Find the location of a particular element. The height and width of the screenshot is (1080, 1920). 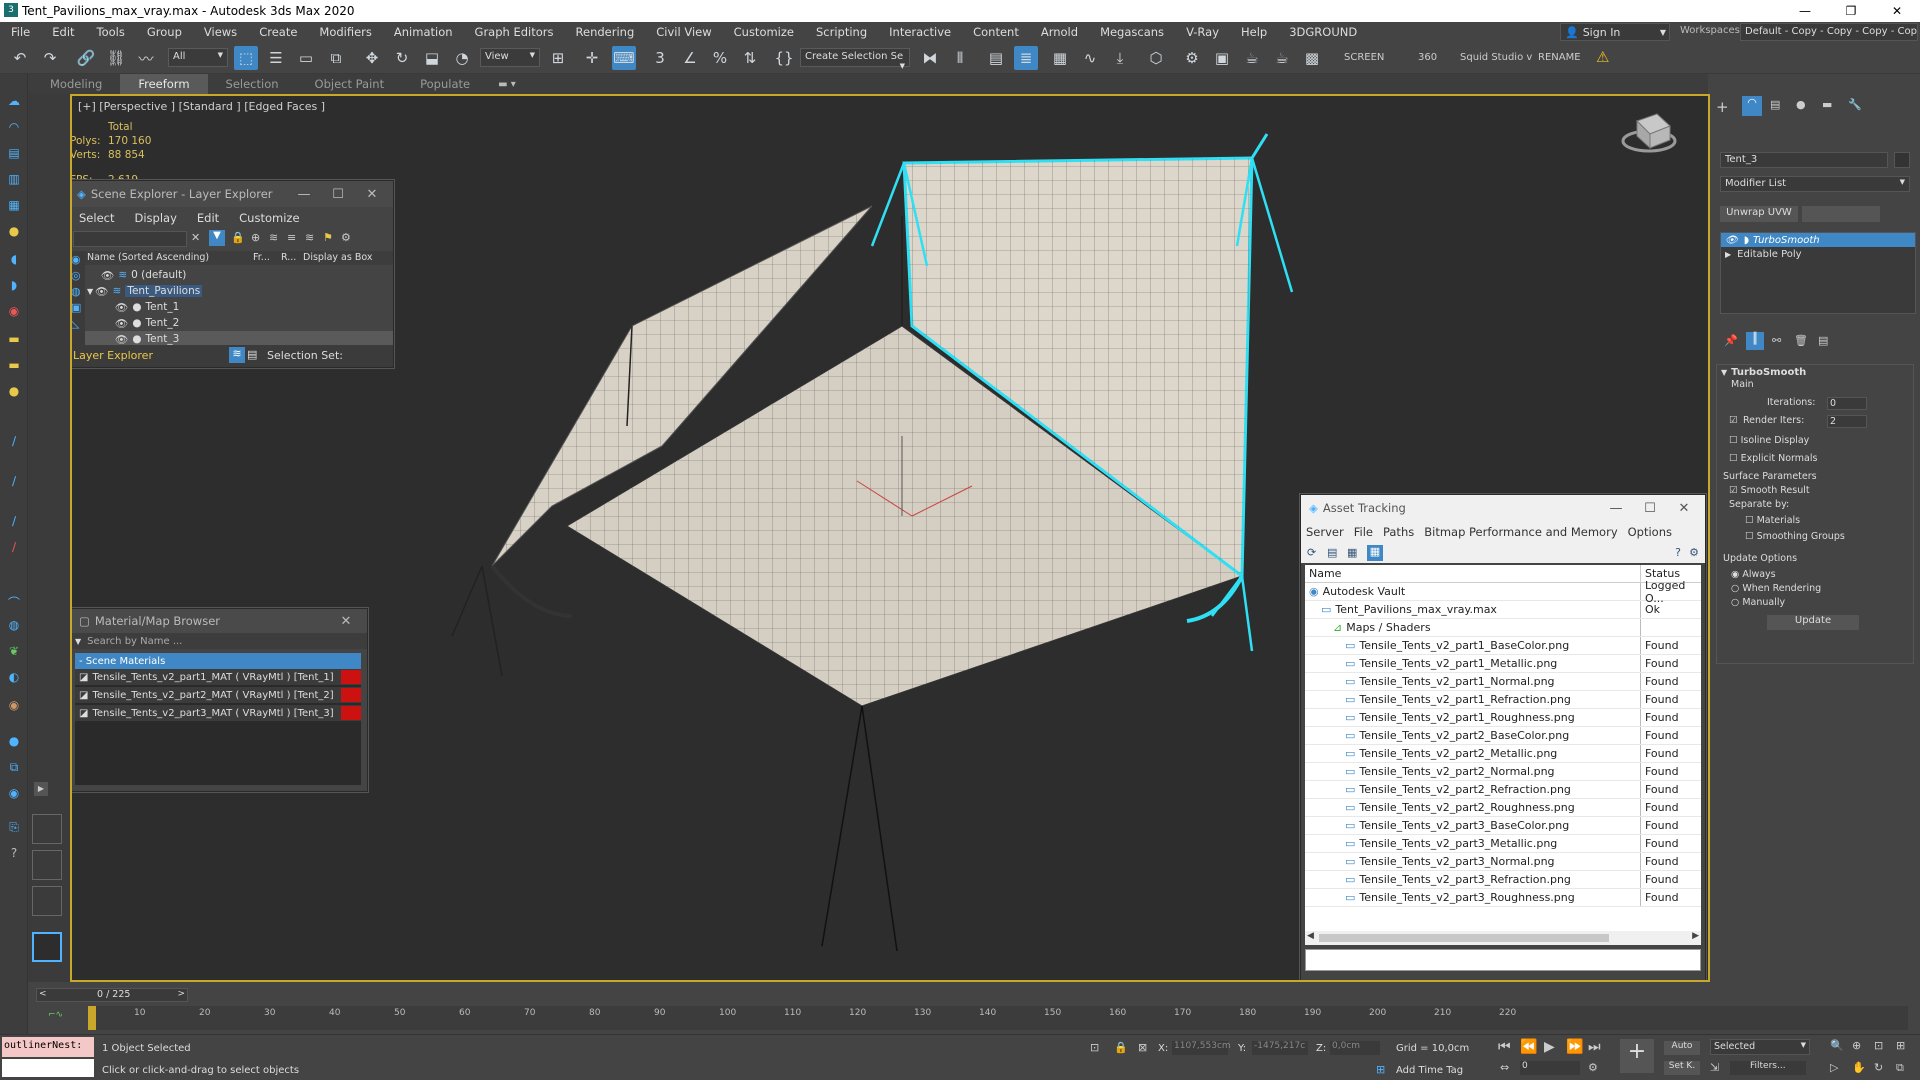

select-by-name-icon: ☰ is located at coordinates (276, 58).